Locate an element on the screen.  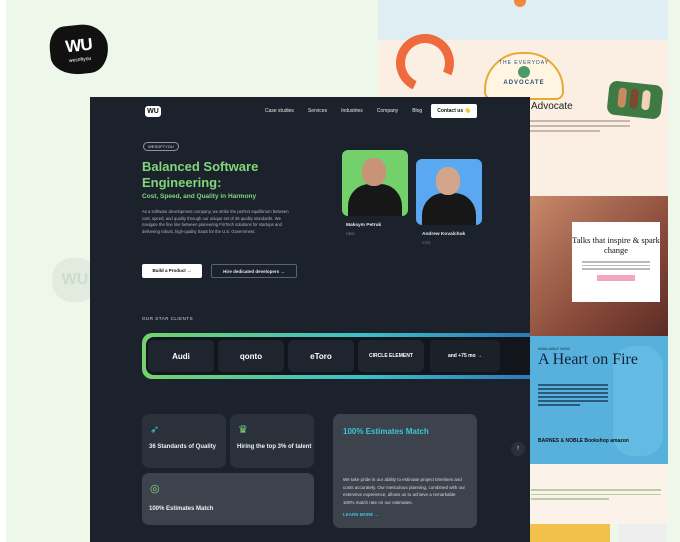
nav-item-company: Company is located at coordinates (387, 111).